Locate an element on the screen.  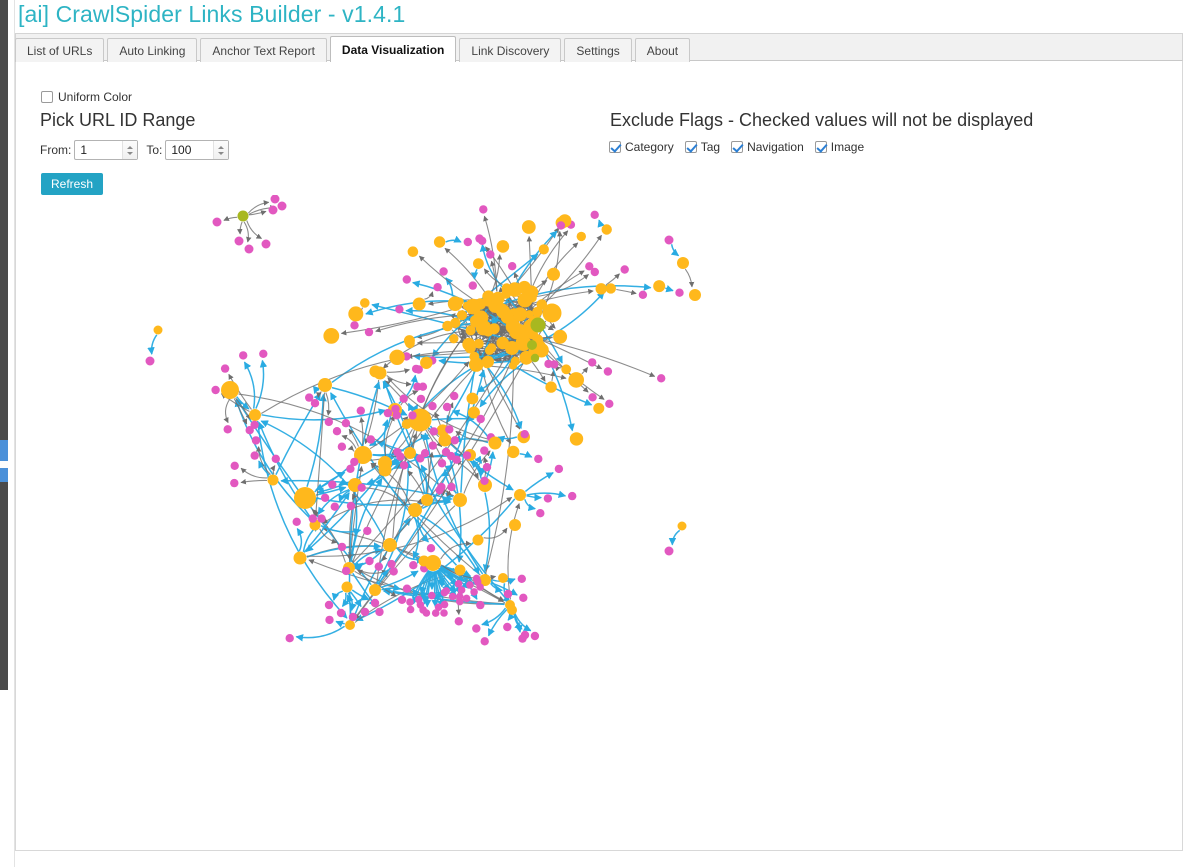
from-stepper-arrows is located at coordinates (130, 150).